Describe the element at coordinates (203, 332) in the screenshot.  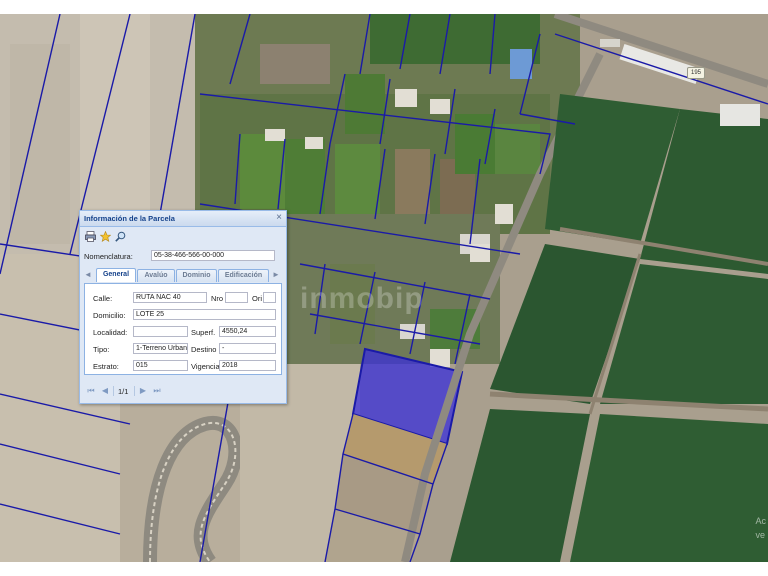
I see `superf-label: Superf.` at that location.